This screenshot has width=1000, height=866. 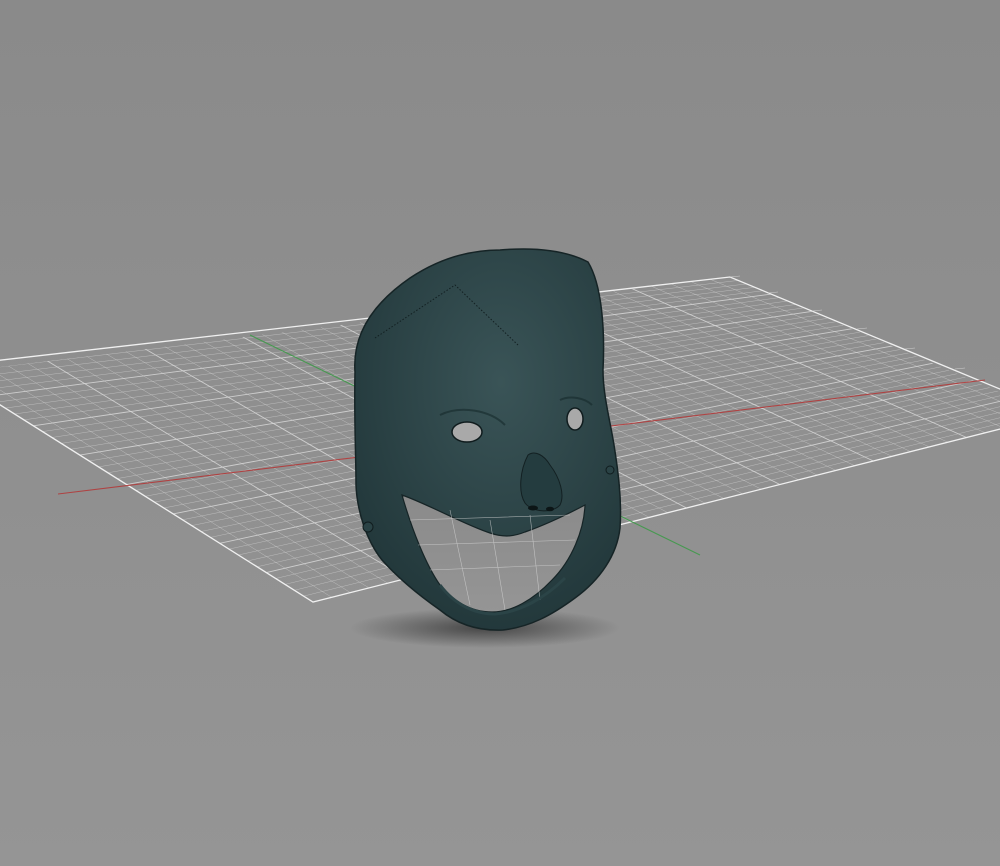 I want to click on mask-side-hole-left, so click(x=368, y=527).